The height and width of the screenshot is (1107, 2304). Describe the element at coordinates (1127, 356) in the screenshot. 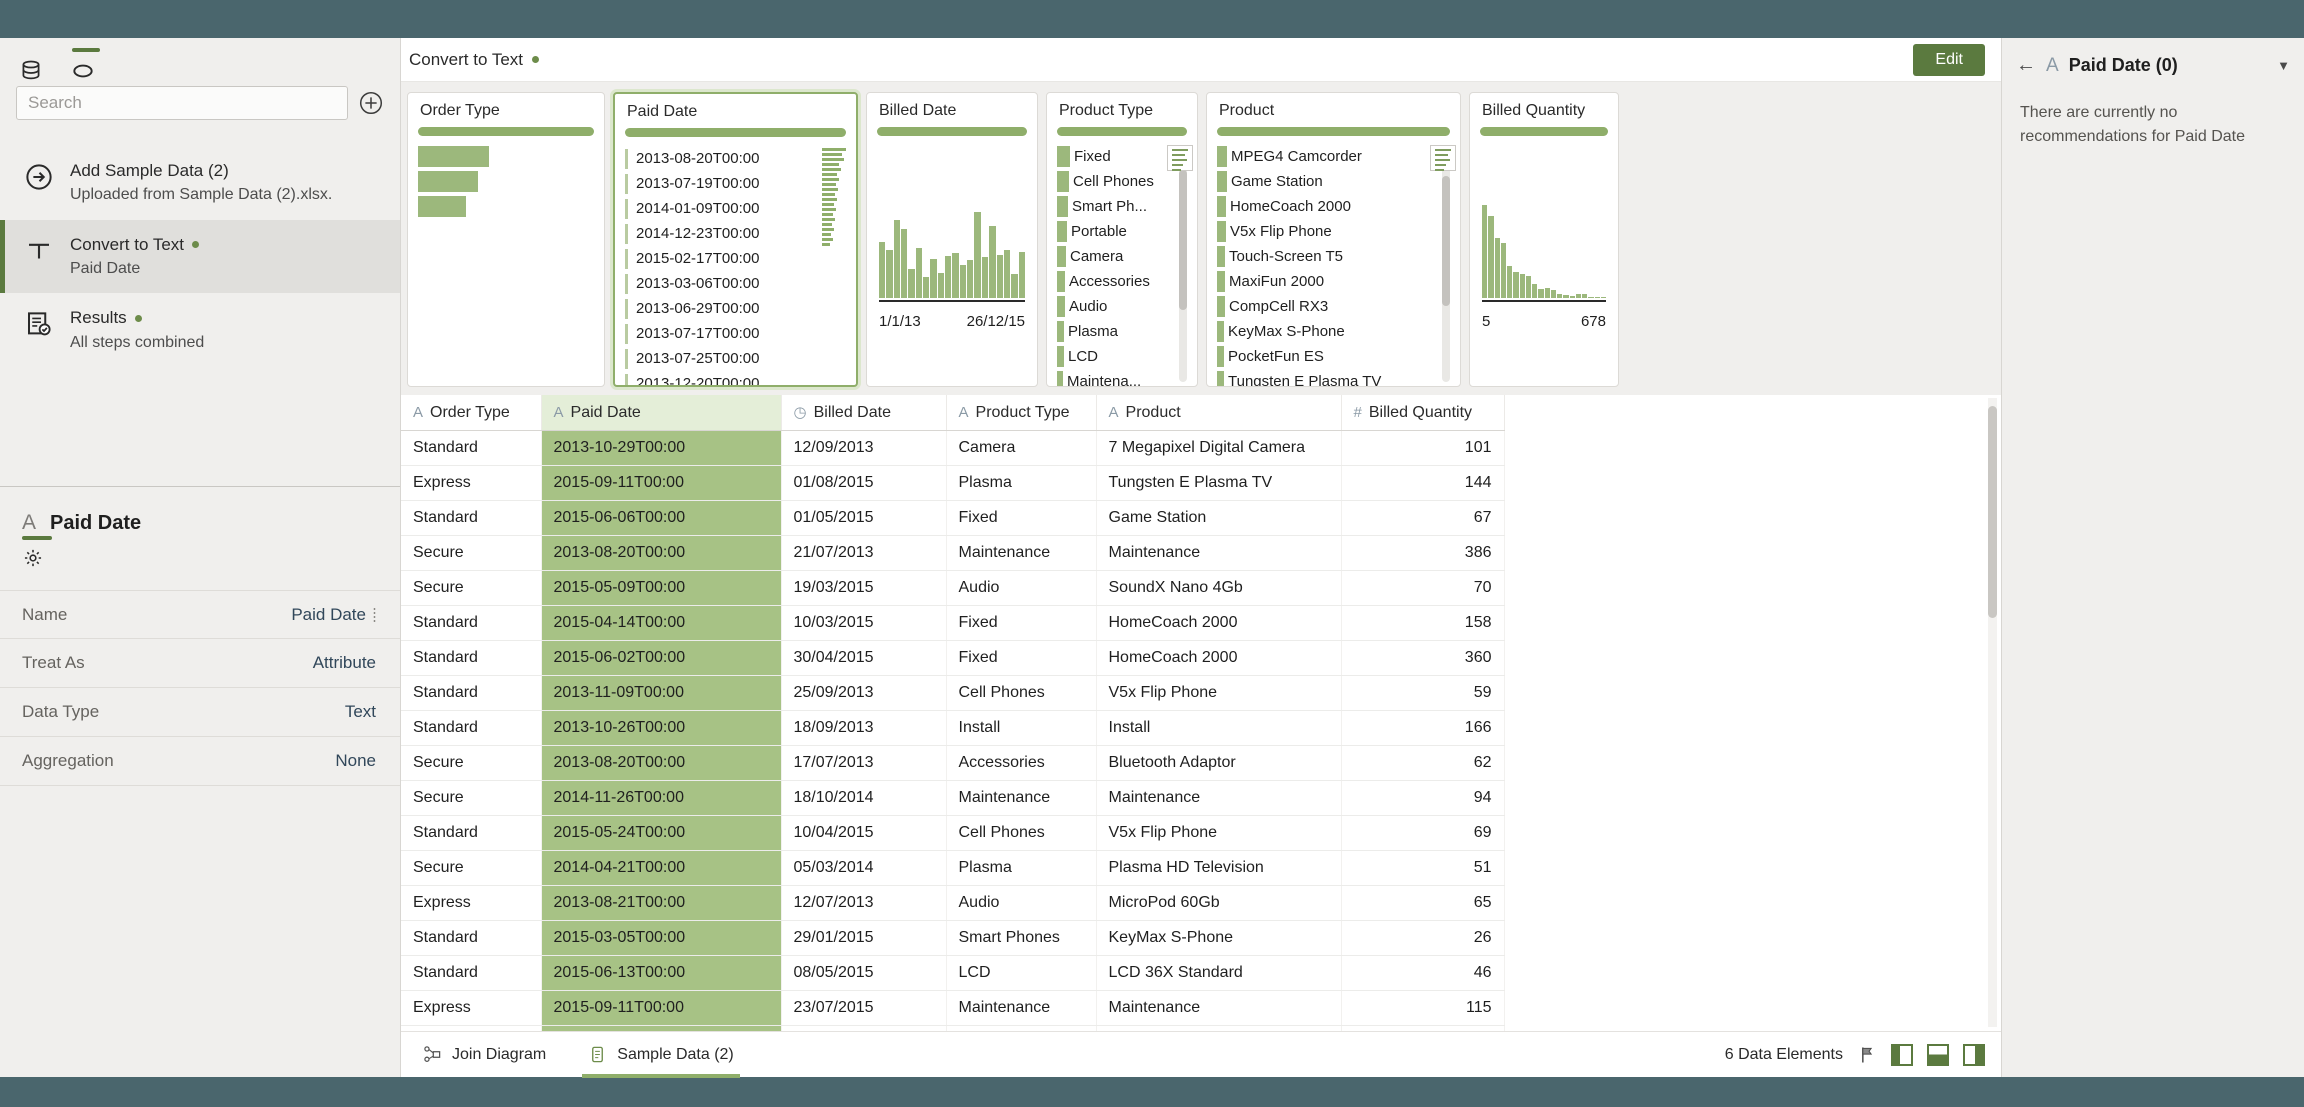

I see `list-item: LCD` at that location.